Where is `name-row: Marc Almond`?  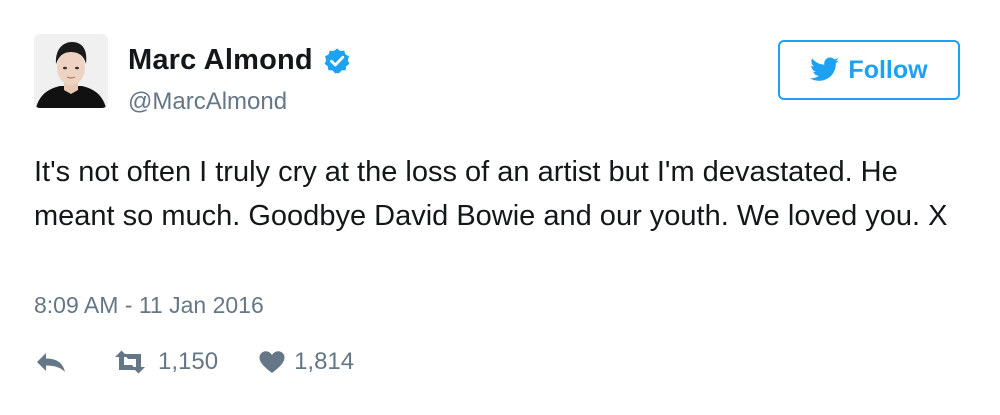 name-row: Marc Almond is located at coordinates (239, 60).